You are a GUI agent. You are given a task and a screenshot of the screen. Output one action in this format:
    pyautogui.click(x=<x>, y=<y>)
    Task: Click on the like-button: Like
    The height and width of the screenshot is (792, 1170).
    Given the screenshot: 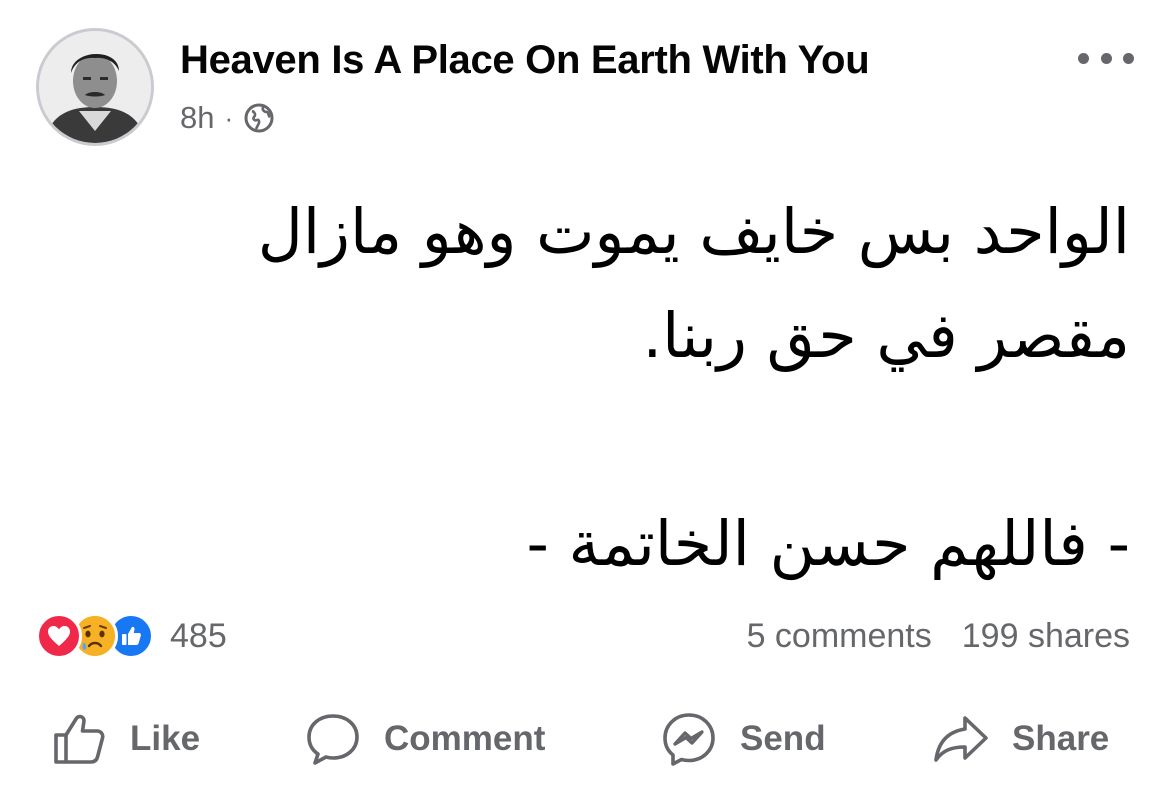 What is the action you would take?
    pyautogui.click(x=125, y=739)
    